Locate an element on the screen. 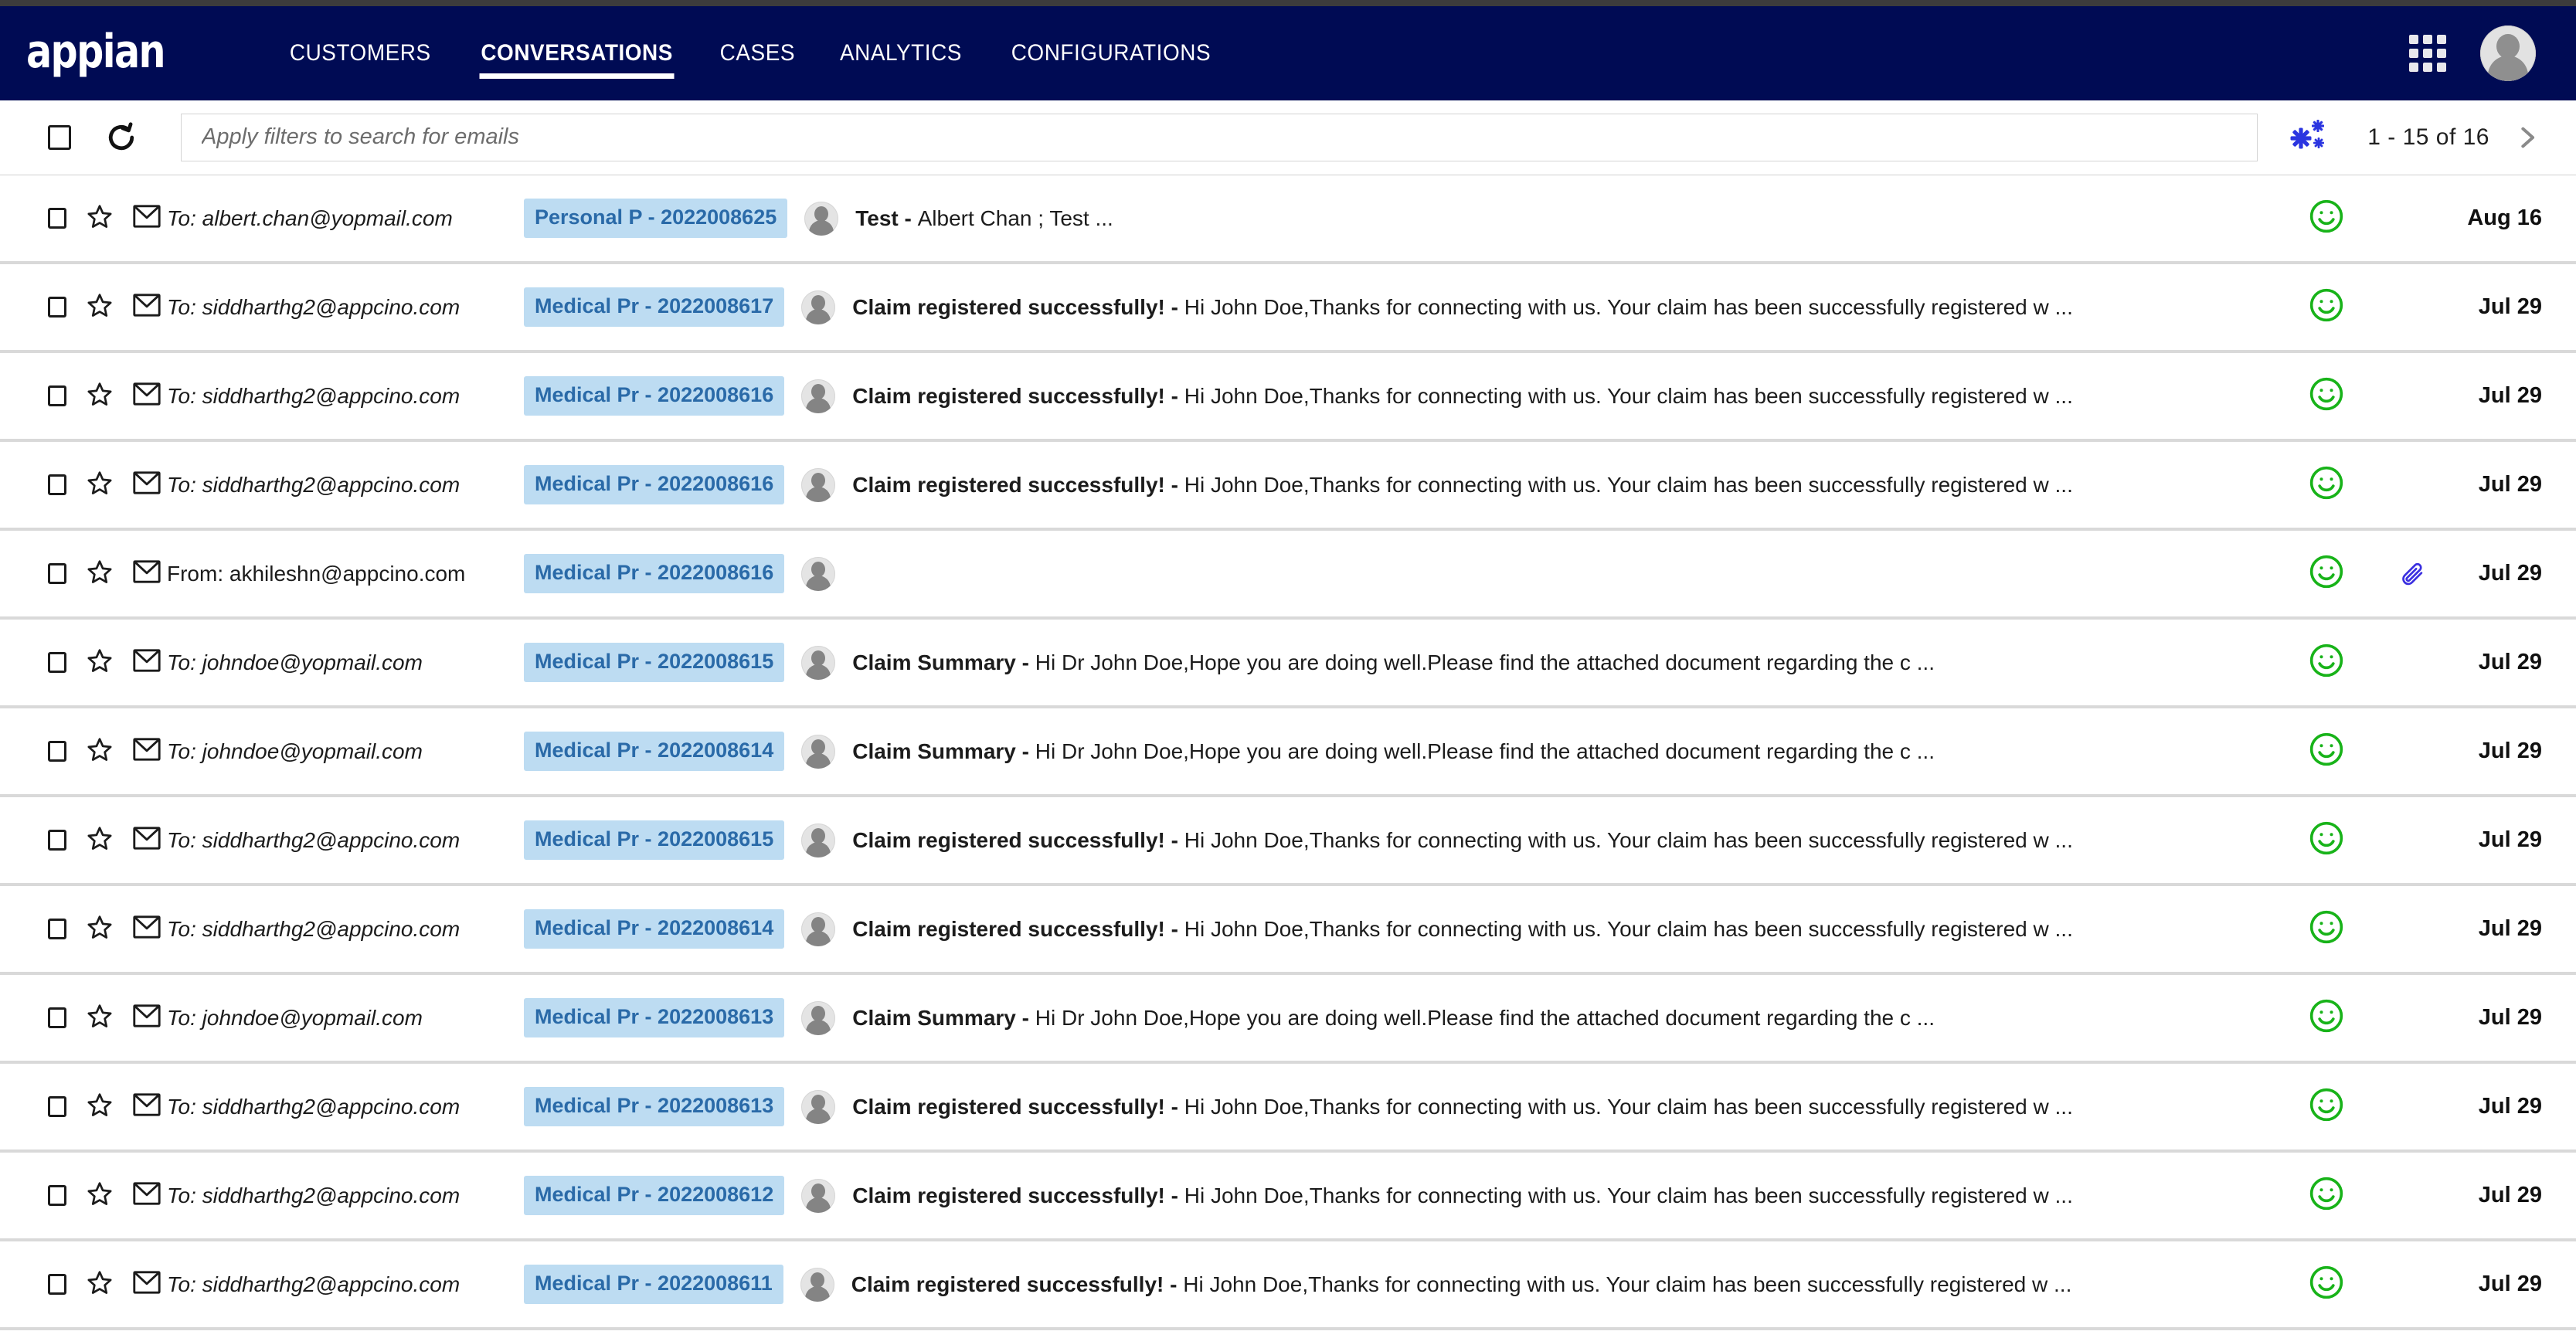  select-all-checkbox-icon is located at coordinates (59, 137).